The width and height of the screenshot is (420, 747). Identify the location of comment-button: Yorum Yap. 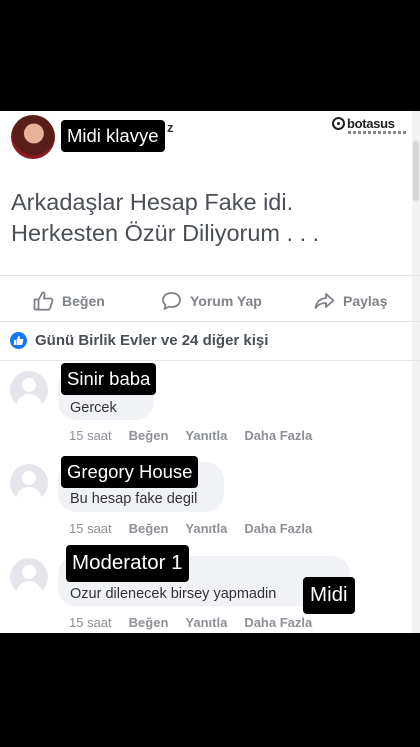
(211, 301).